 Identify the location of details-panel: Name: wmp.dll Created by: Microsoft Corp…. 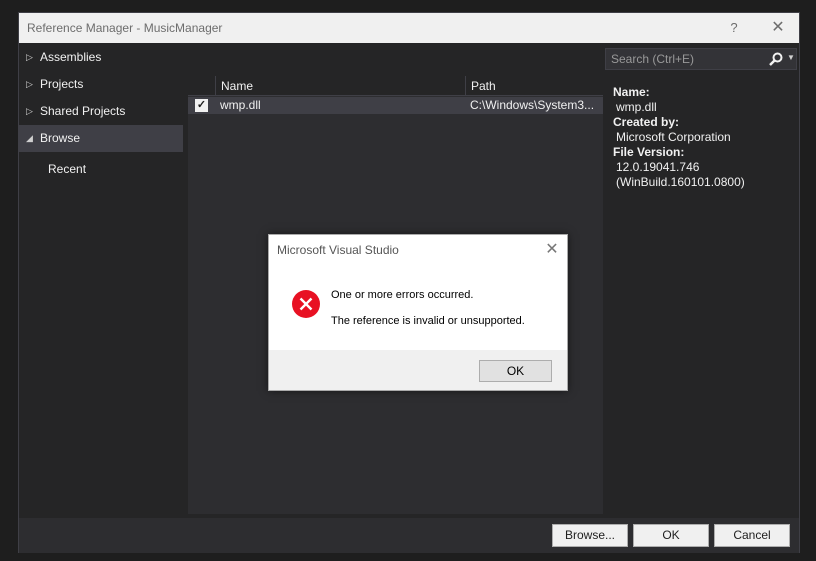
(703, 137).